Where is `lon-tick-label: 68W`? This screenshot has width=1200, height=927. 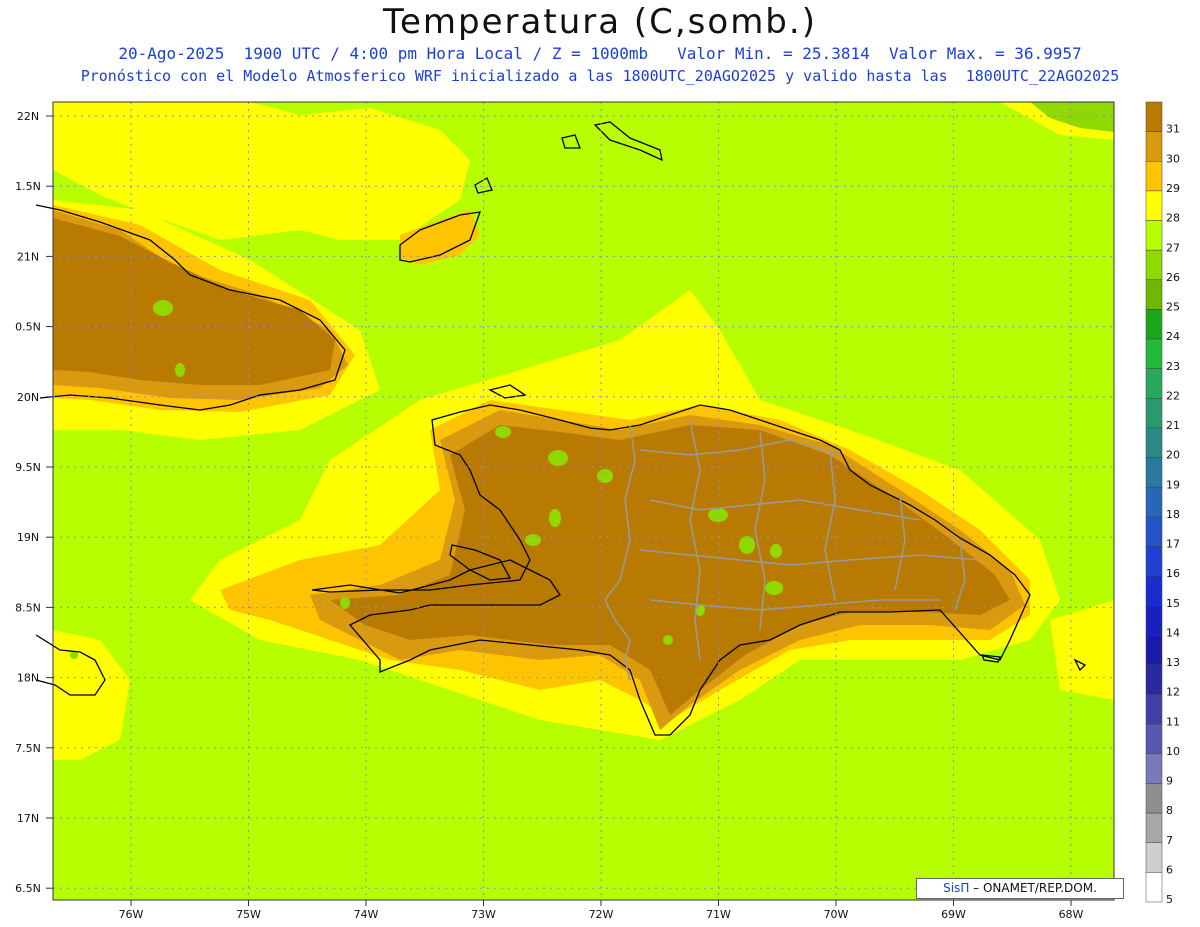 lon-tick-label: 68W is located at coordinates (1071, 914).